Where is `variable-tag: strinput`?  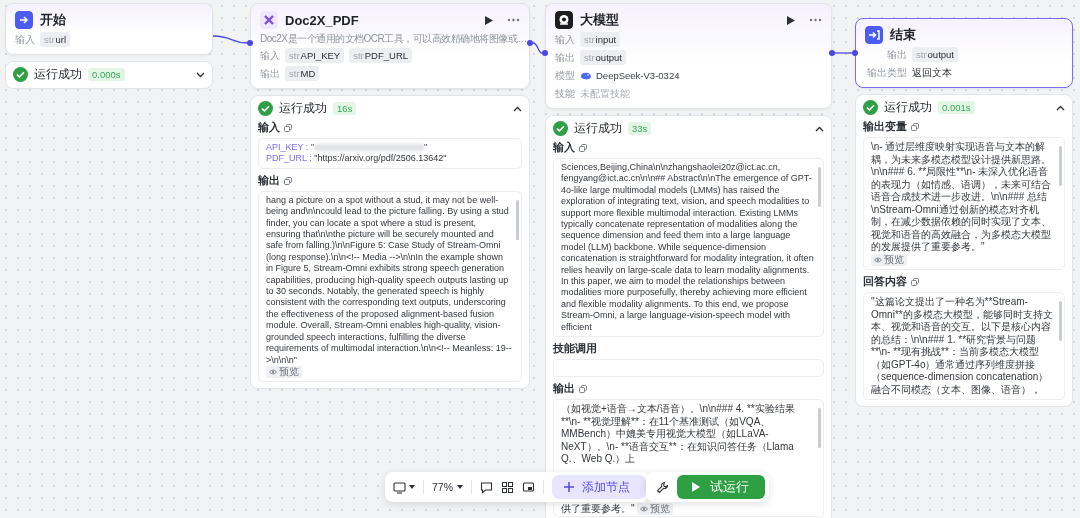
variable-tag: strinput is located at coordinates (600, 39).